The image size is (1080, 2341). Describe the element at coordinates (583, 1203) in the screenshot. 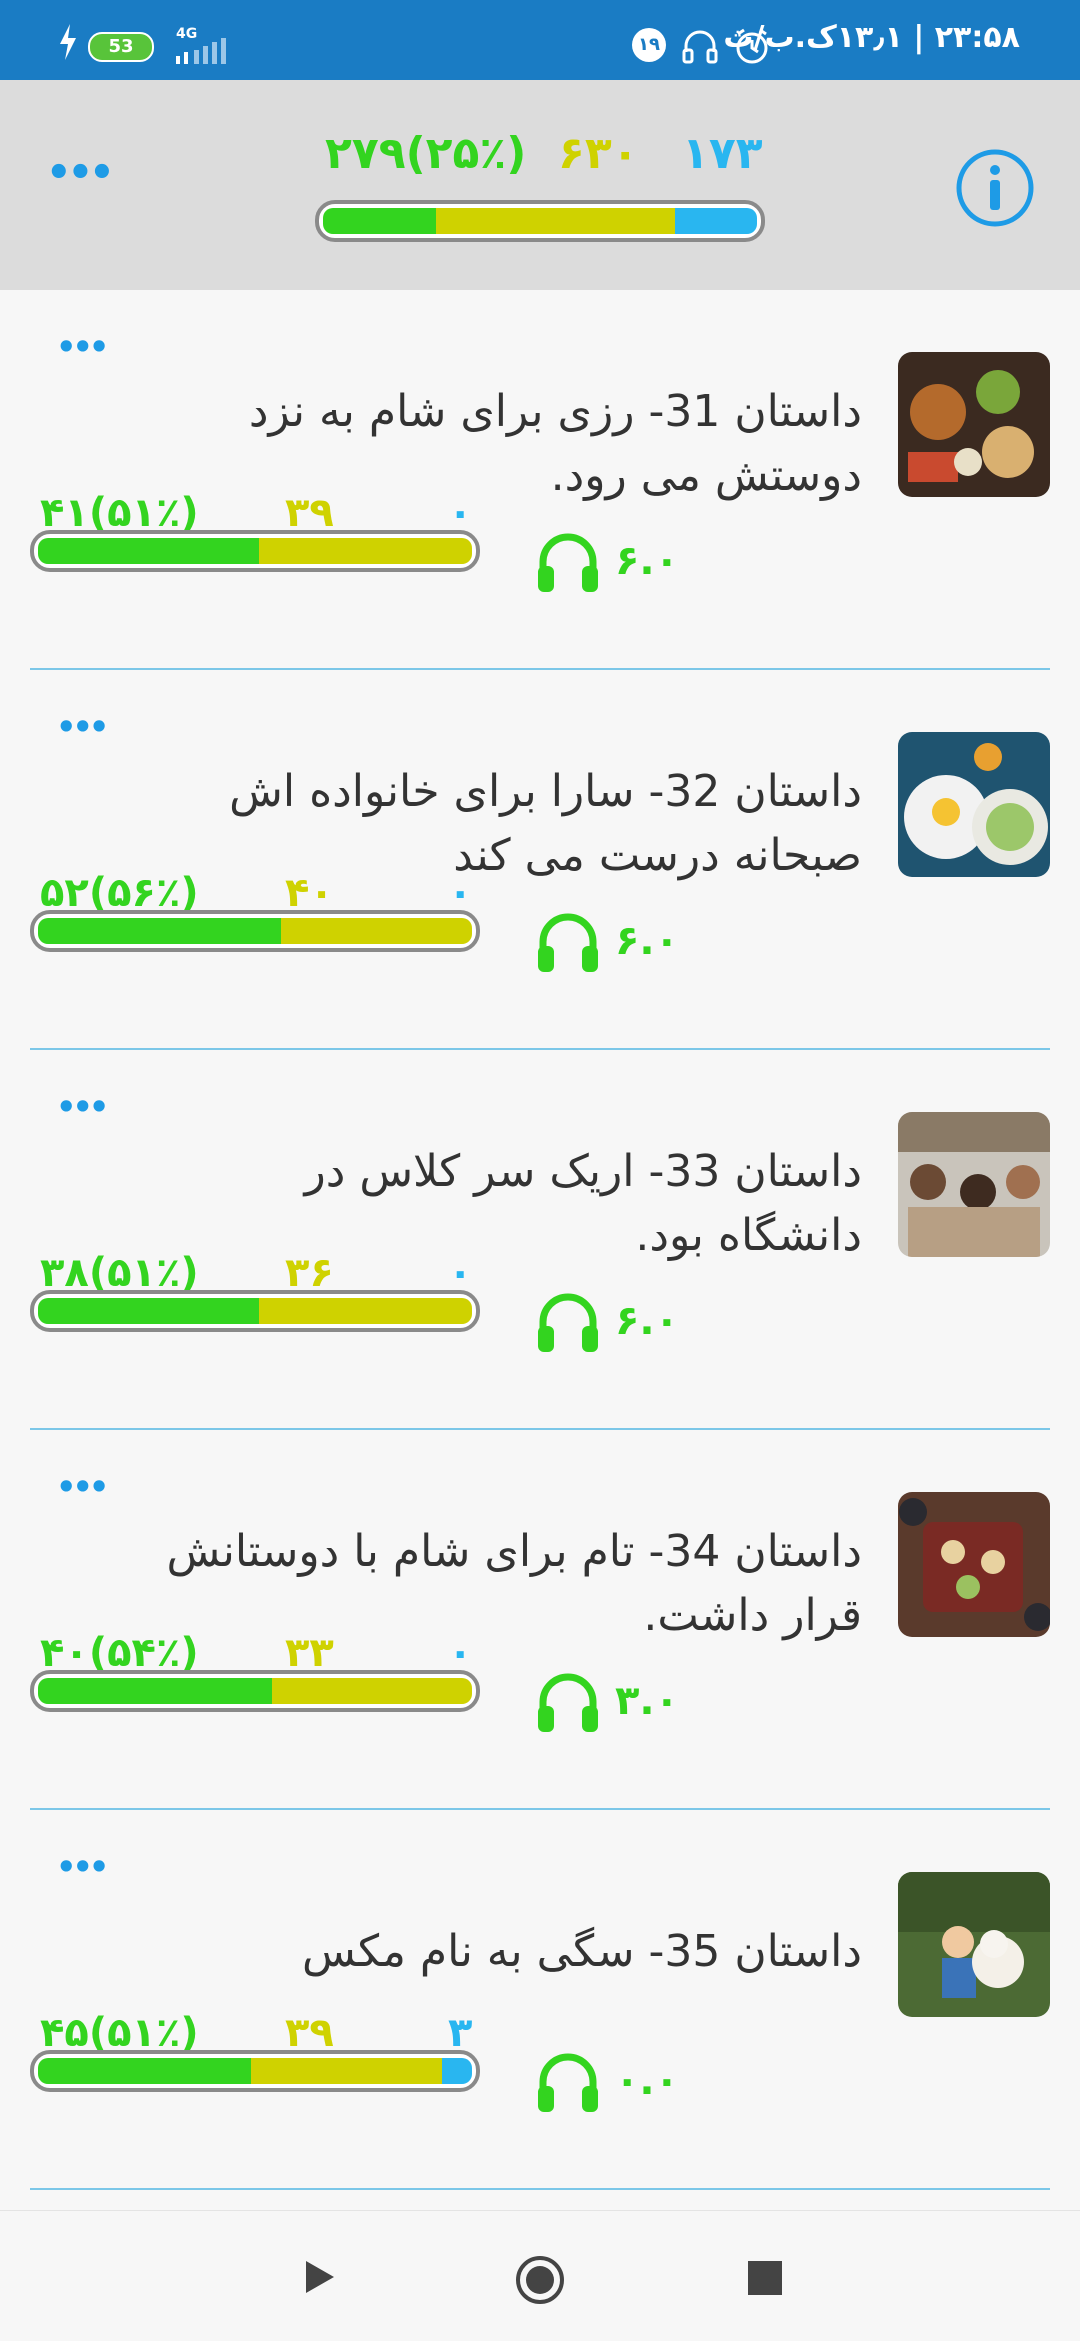

I see `story-title: داستان 33- اریک سر کلاس در دانشگاه بود.` at that location.